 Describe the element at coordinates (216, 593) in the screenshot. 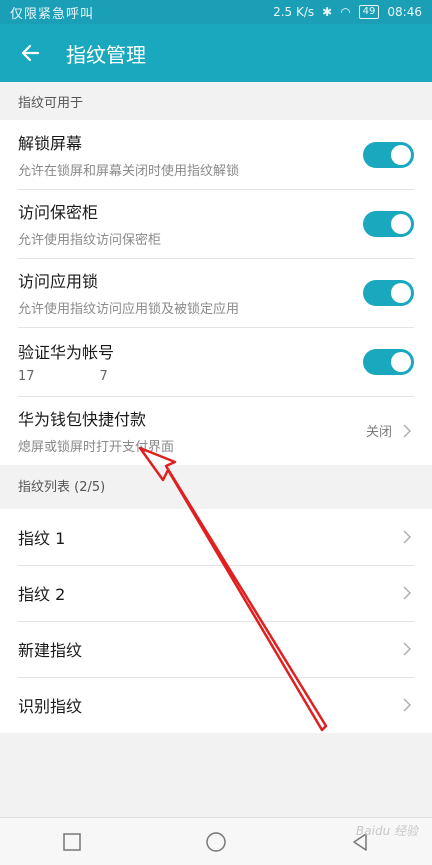

I see `fingerprint-2-item: 指纹 2` at that location.